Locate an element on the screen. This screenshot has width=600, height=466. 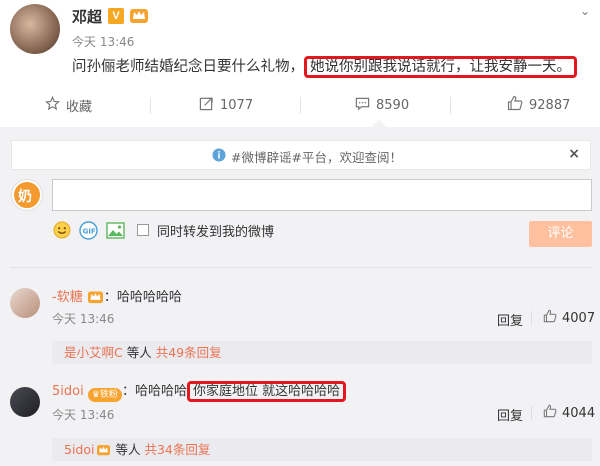
author-avatar is located at coordinates (35, 29).